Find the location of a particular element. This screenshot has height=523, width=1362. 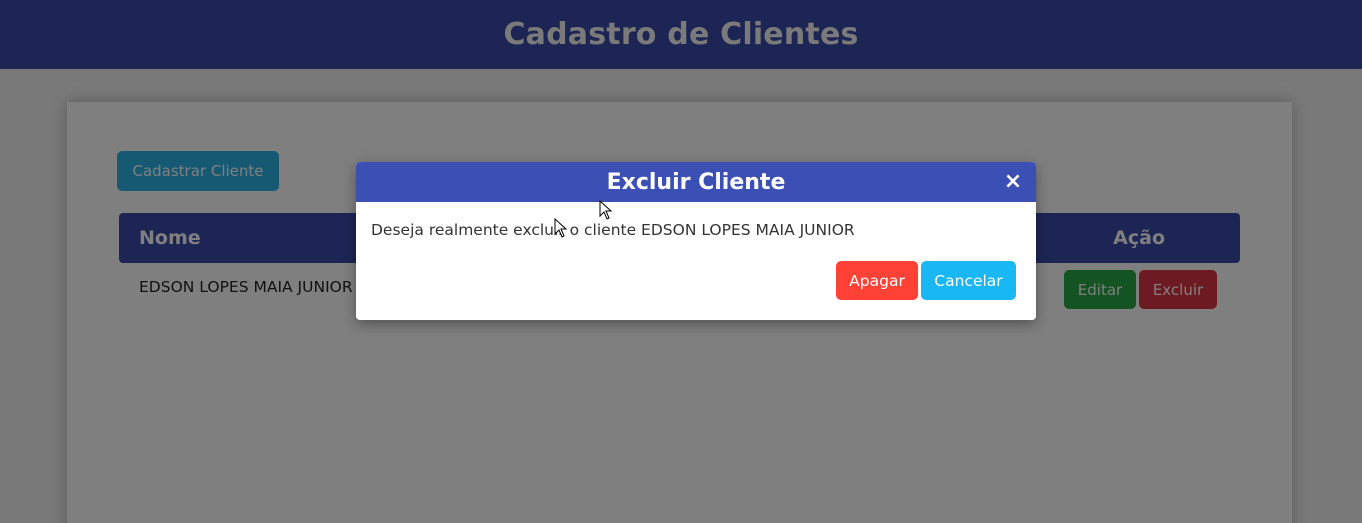

modal-title: Excluir Cliente is located at coordinates (696, 182).